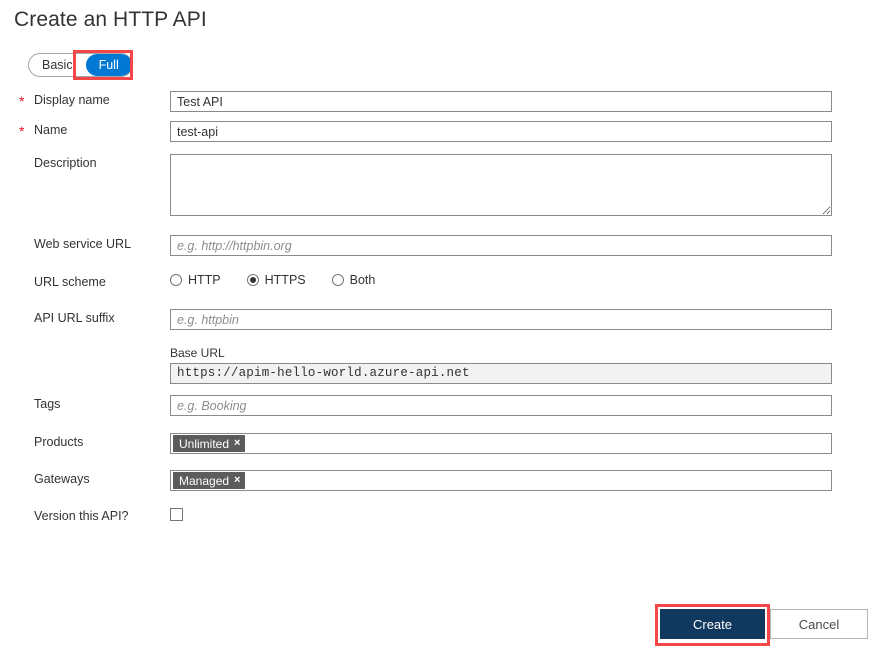 The width and height of the screenshot is (878, 648). Describe the element at coordinates (47, 404) in the screenshot. I see `label-tags: Tags` at that location.